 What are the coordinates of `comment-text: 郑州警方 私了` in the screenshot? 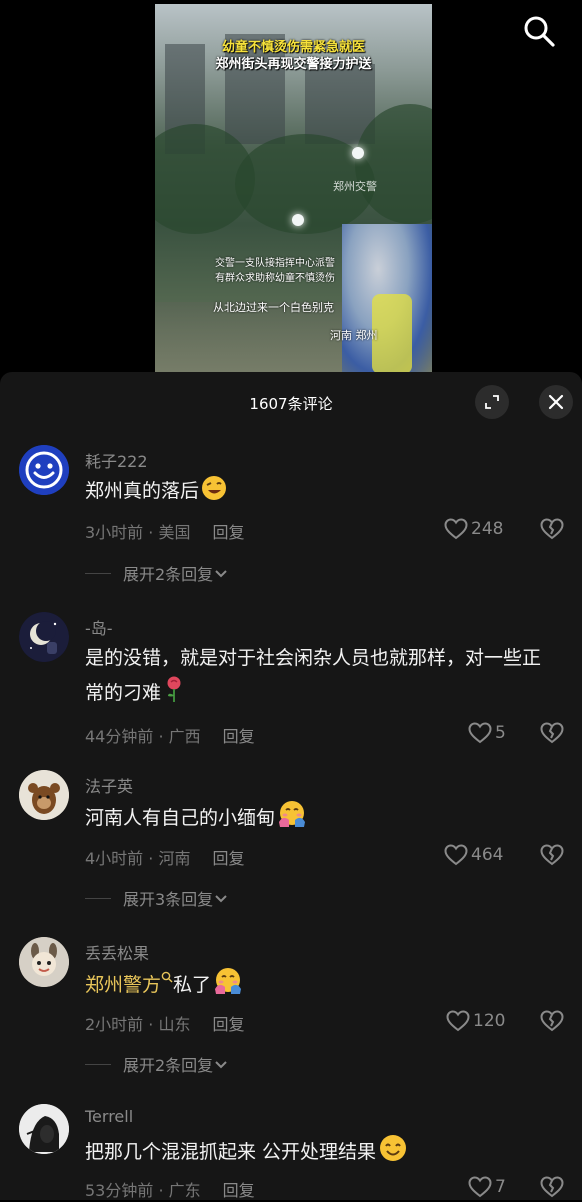 It's located at (320, 986).